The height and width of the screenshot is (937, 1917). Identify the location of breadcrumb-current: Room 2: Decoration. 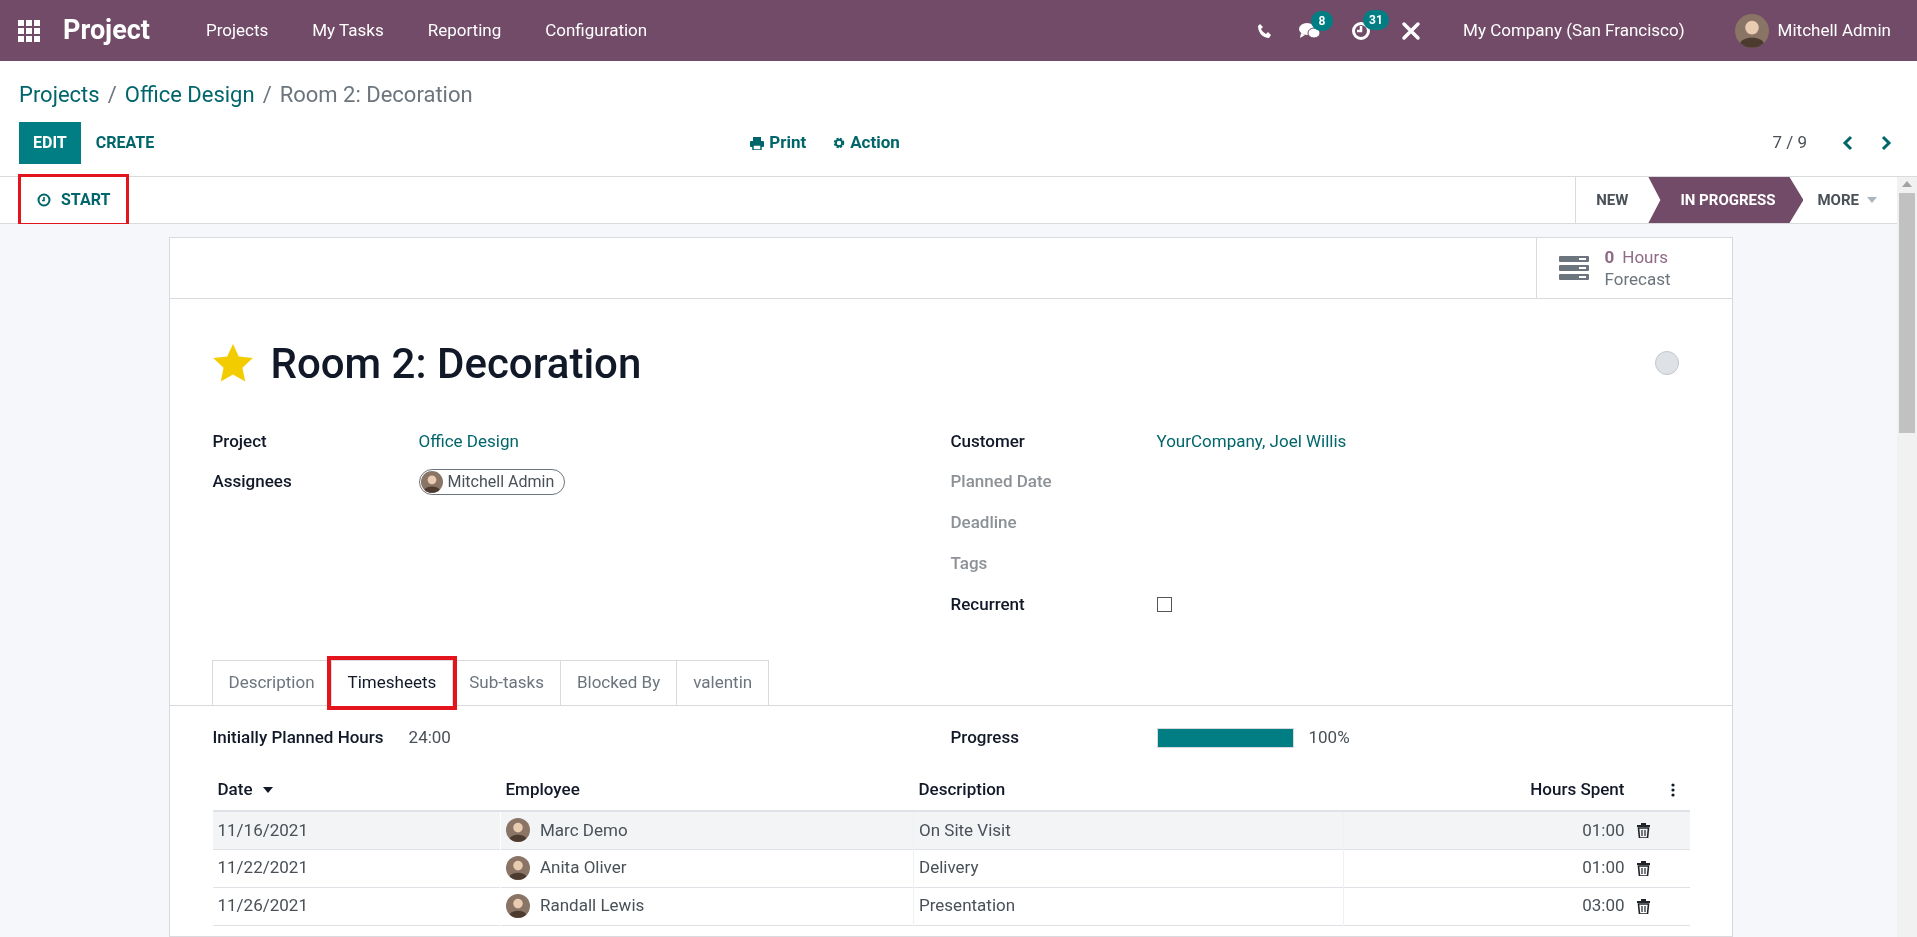
(376, 95).